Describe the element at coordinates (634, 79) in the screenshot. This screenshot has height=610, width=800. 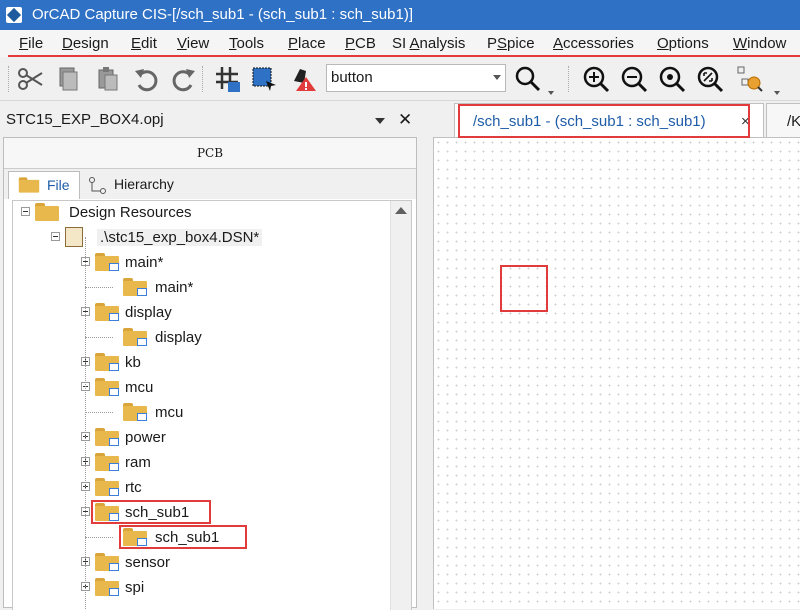
I see `zoom-out-icon` at that location.